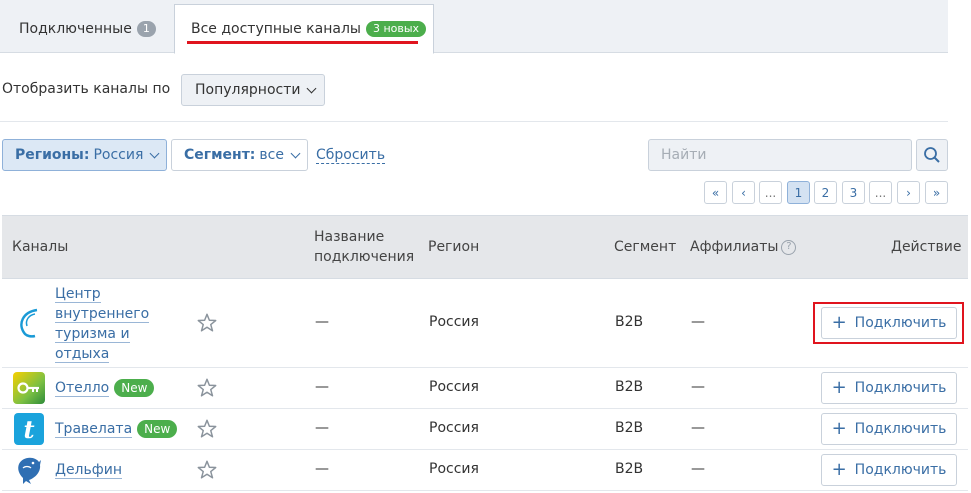 Image resolution: width=971 pixels, height=493 pixels. Describe the element at coordinates (485, 470) in the screenshot. I see `table-row: Дельфин — Россия B2B — + Подключить` at that location.